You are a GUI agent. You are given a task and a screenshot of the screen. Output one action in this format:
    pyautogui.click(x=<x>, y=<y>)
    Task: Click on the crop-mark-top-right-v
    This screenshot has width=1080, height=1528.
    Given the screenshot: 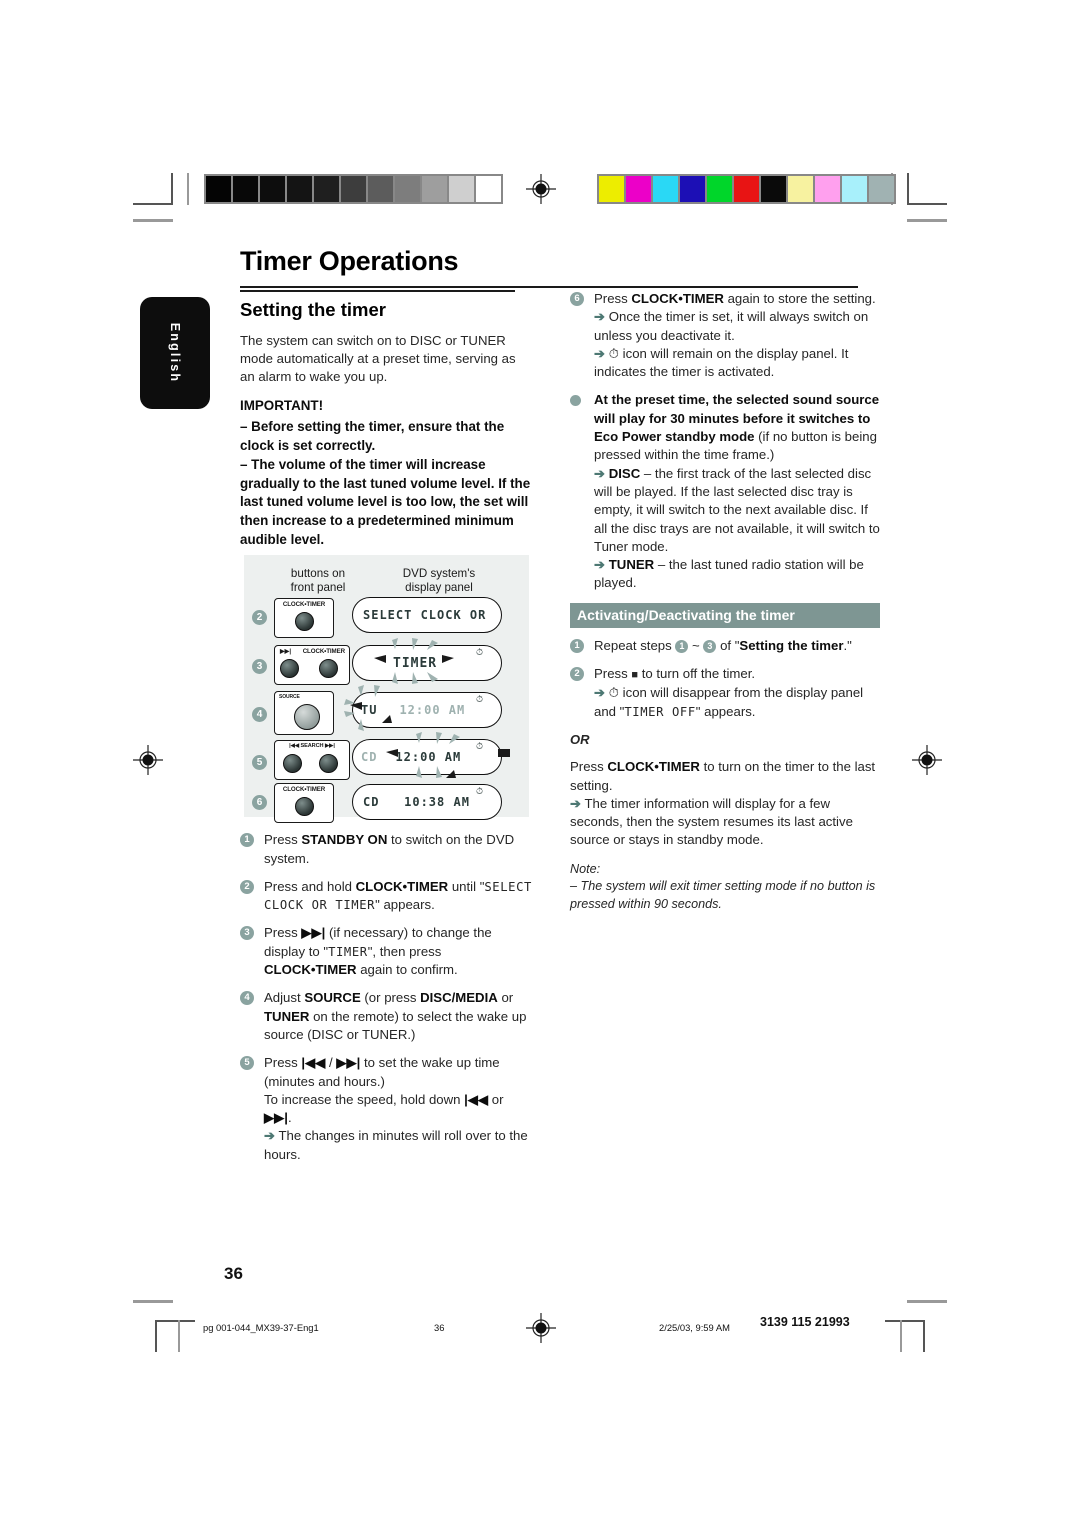 What is the action you would take?
    pyautogui.click(x=908, y=189)
    